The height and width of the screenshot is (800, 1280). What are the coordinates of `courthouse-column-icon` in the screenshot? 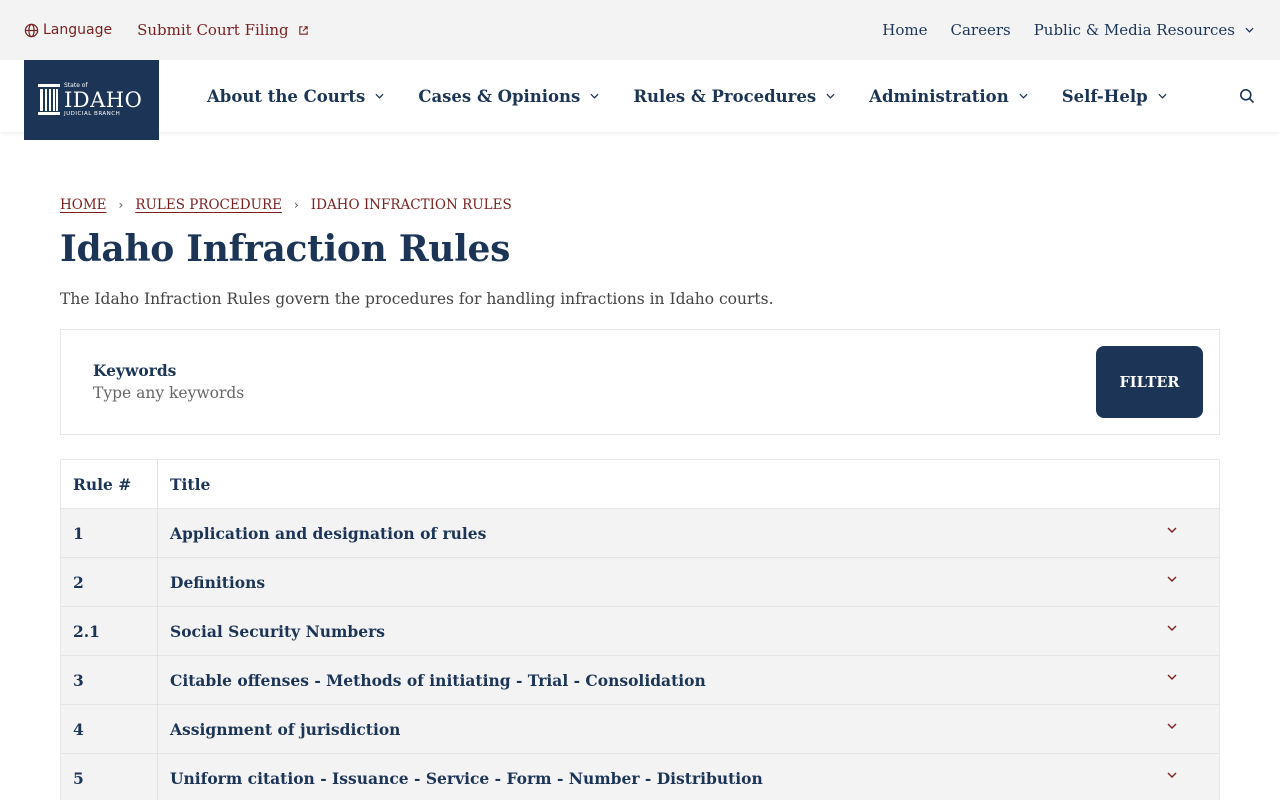 It's located at (49, 99).